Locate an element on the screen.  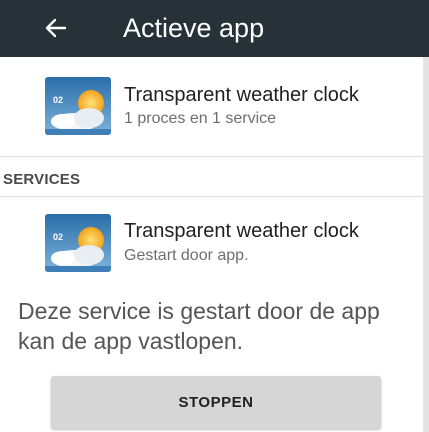
app-name: Transparent weather clock is located at coordinates (241, 95).